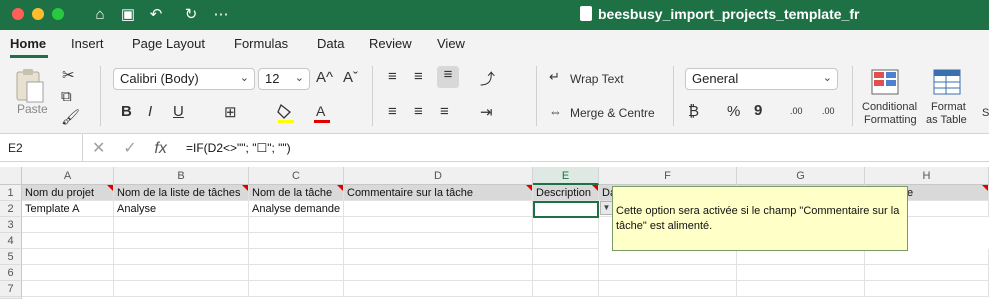 The width and height of the screenshot is (989, 299). Describe the element at coordinates (100, 15) in the screenshot. I see `home-icon: ⌂` at that location.